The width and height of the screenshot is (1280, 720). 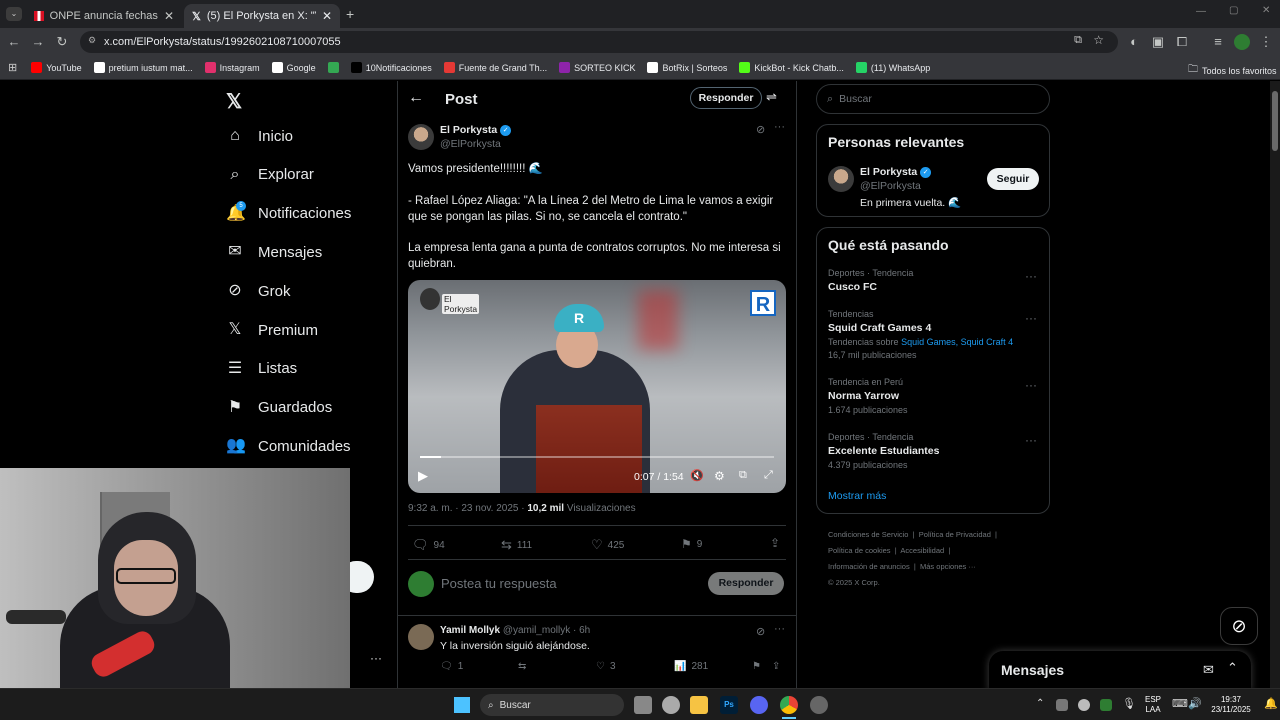 What do you see at coordinates (606, 666) in the screenshot?
I see `reply-like-action: ♡ 3` at bounding box center [606, 666].